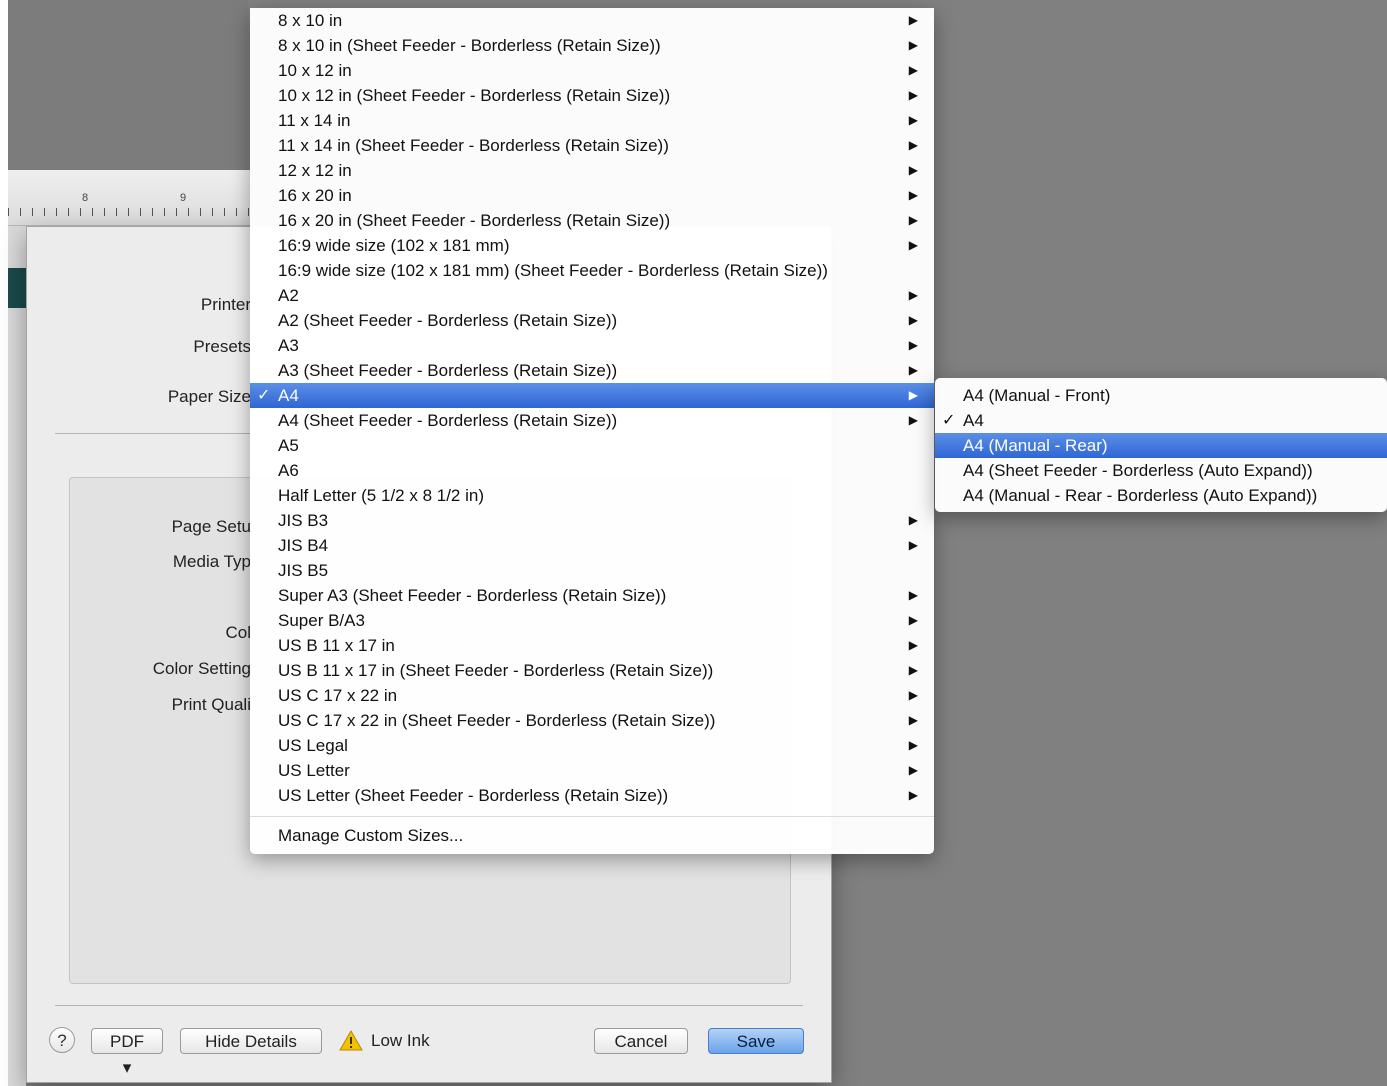 The image size is (1387, 1086). I want to click on print-quality-label: Print Quali, so click(211, 704).